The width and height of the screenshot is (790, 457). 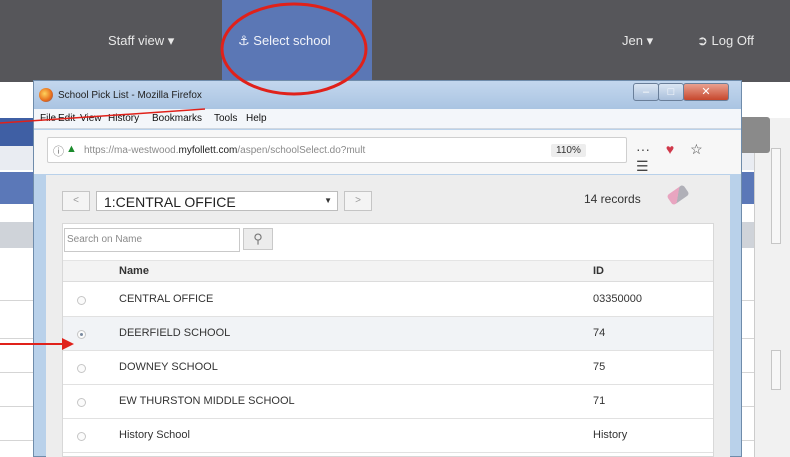 I want to click on bell-icon: ⚓︎, so click(x=244, y=40).